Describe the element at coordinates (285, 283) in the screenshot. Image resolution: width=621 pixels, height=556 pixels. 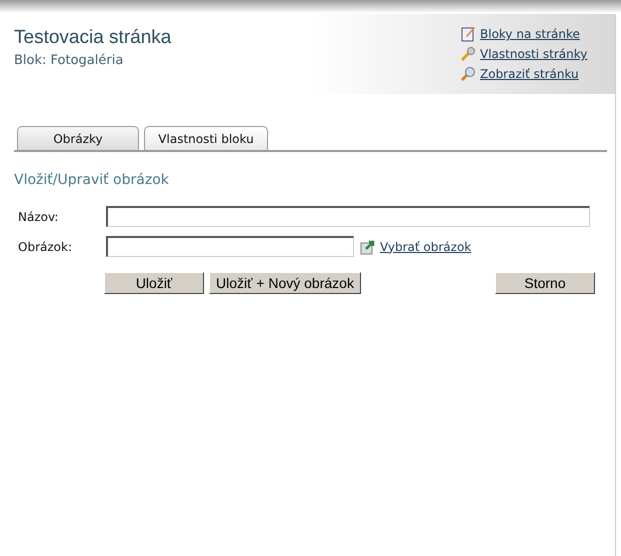
I see `form-button: Uložiť + Nový obrázok` at that location.